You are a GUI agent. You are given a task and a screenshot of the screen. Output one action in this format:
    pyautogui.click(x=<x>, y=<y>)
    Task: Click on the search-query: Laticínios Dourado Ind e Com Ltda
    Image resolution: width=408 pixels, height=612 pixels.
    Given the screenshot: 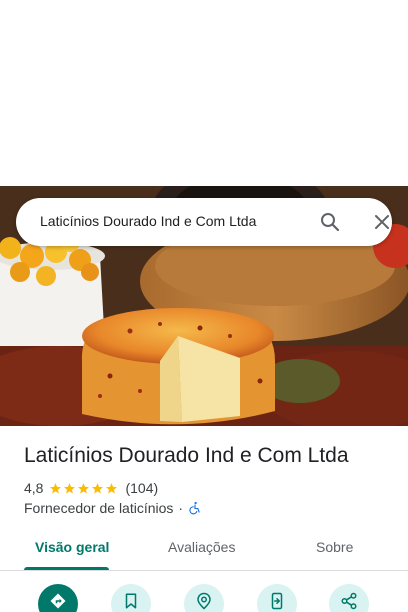 What is the action you would take?
    pyautogui.click(x=148, y=221)
    